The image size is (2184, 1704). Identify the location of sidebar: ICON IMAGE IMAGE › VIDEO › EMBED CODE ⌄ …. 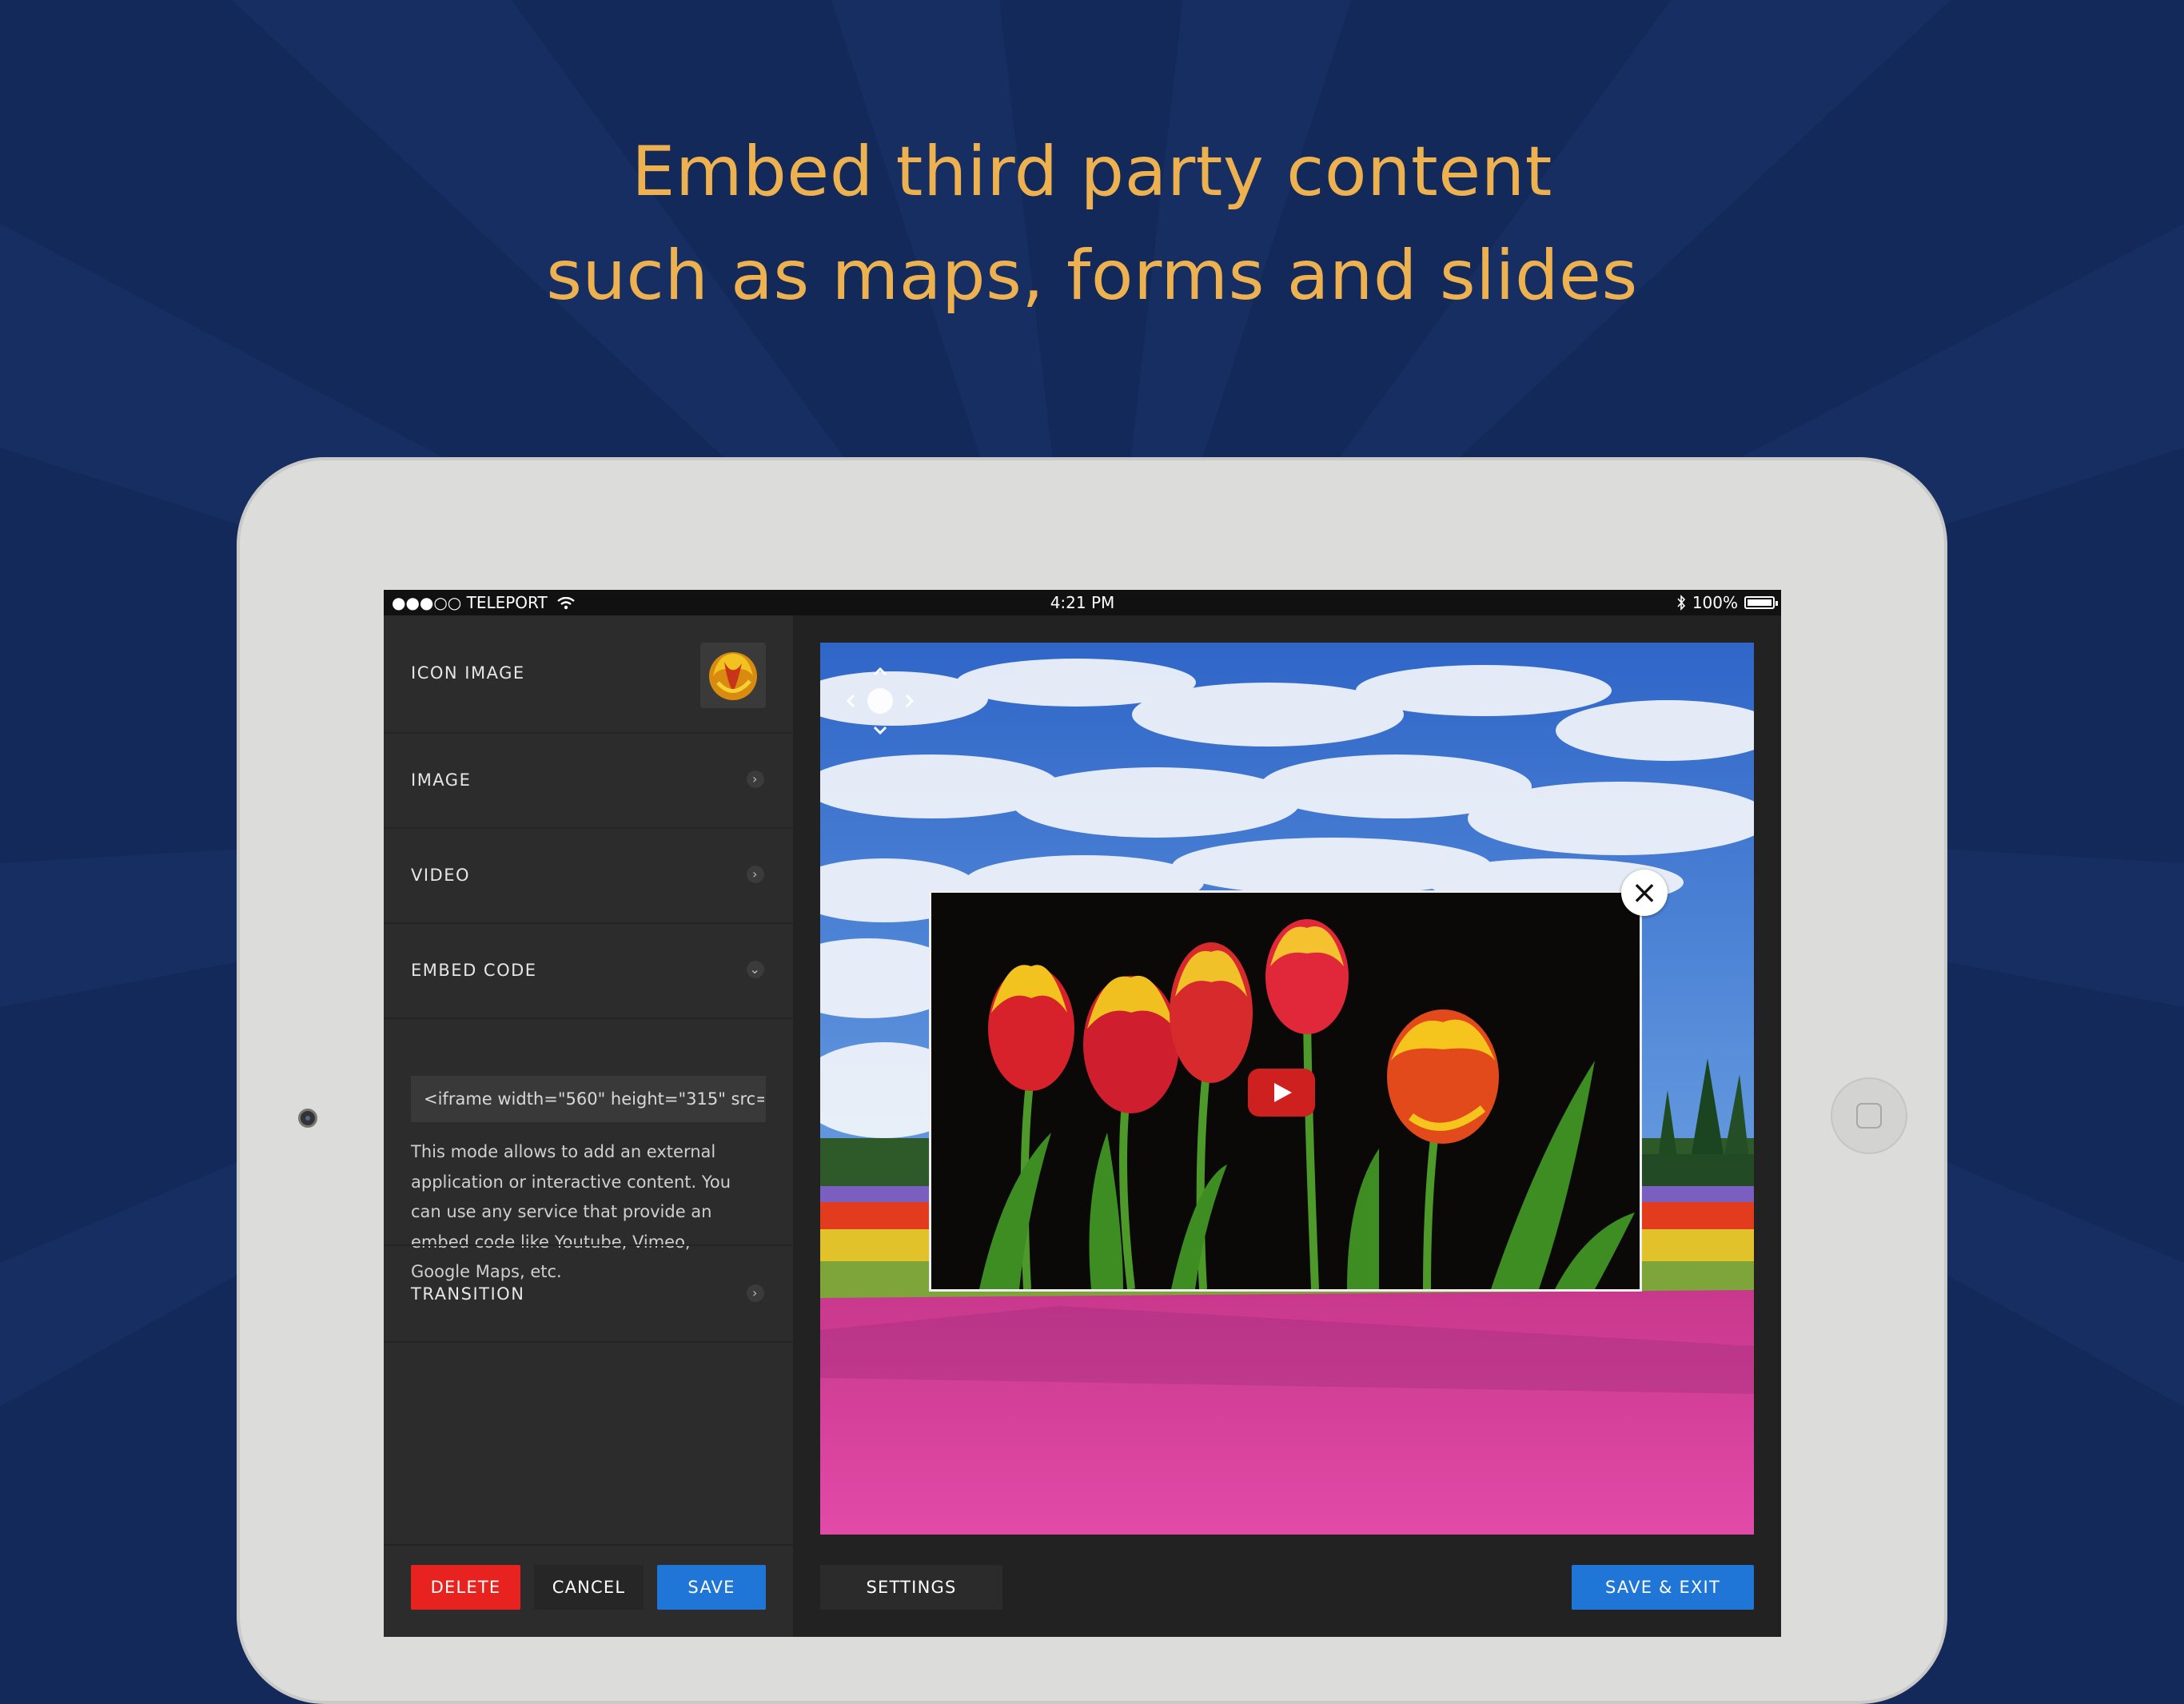
(588, 1126).